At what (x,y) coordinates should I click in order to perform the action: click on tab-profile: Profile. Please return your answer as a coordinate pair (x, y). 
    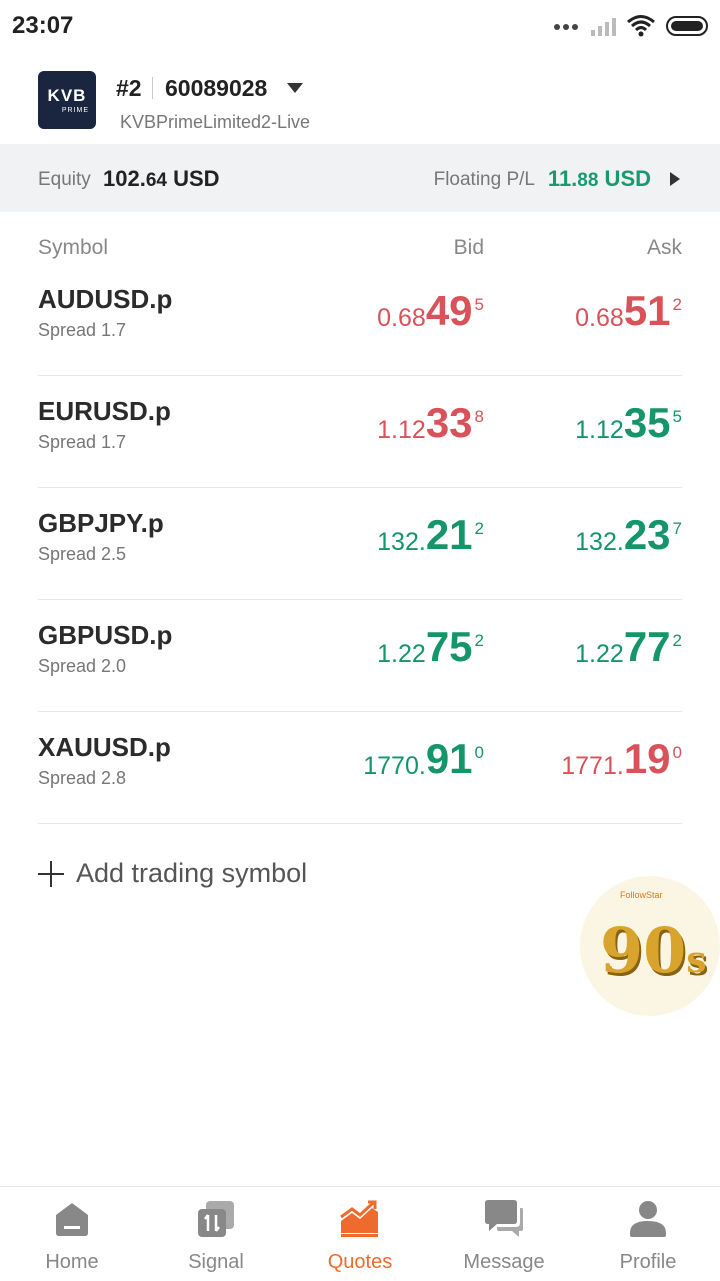
    Looking at the image, I should click on (648, 1234).